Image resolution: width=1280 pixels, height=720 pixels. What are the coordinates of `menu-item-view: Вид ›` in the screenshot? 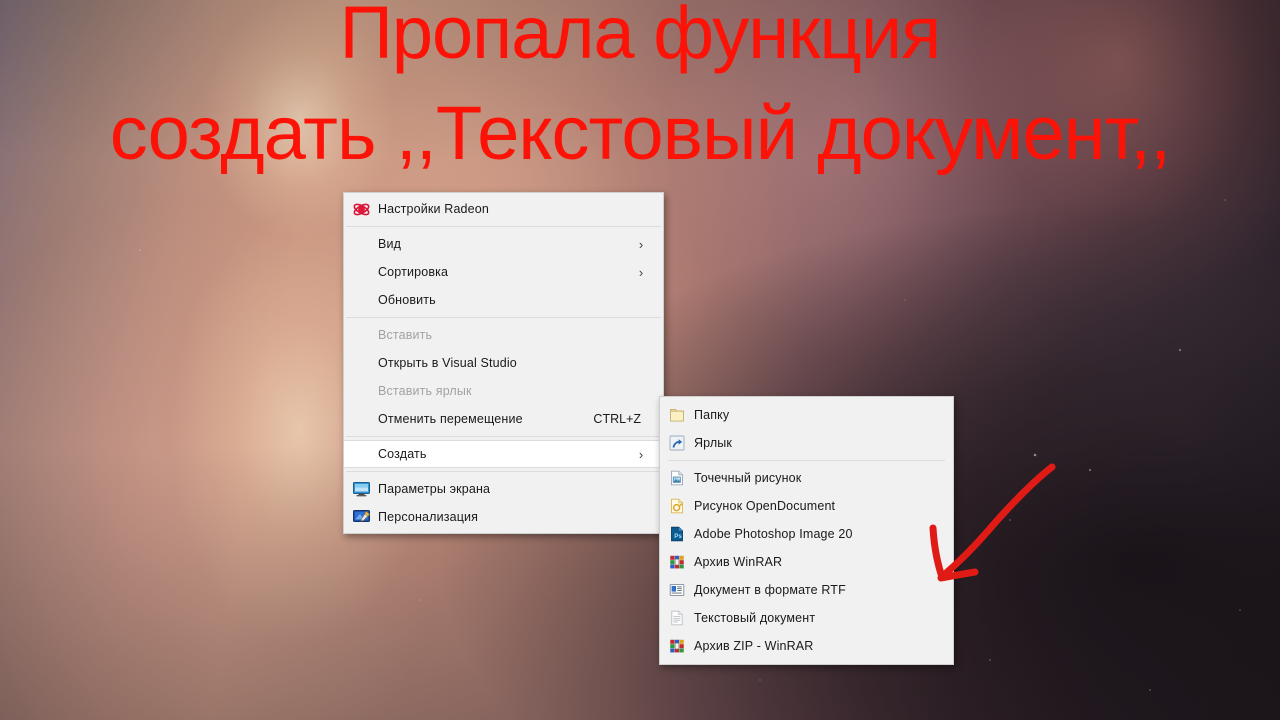 It's located at (503, 244).